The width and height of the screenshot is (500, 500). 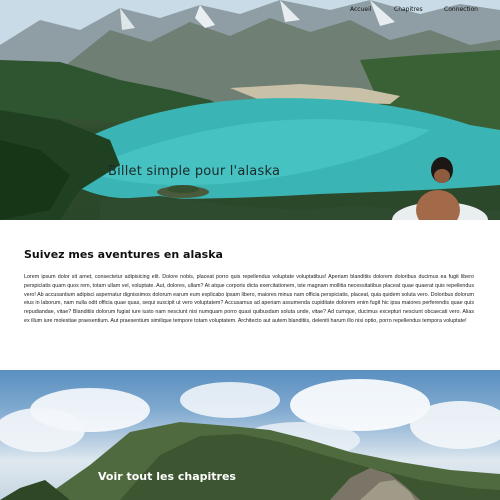 What do you see at coordinates (194, 171) in the screenshot?
I see `hero-title: Billet simple pour l'alaska` at bounding box center [194, 171].